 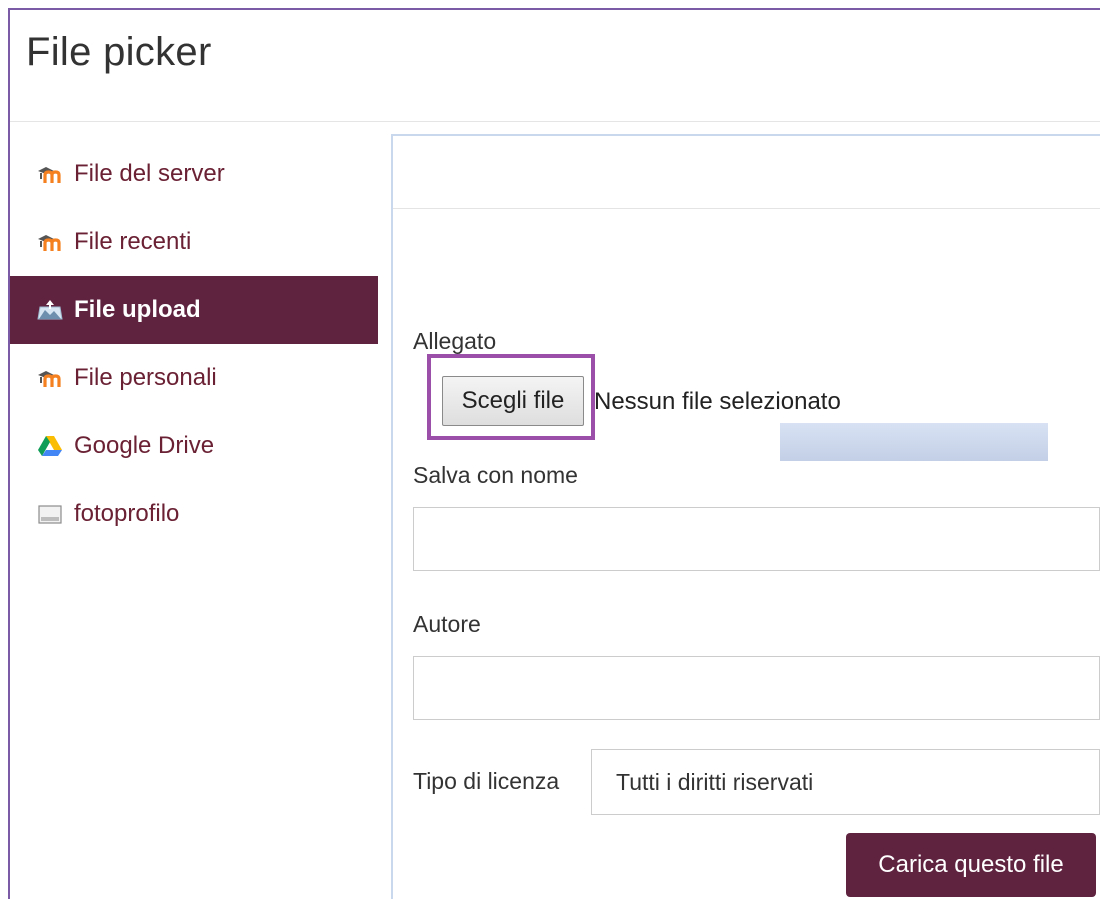 I want to click on sidebar-item-label: File recenti, so click(x=133, y=241).